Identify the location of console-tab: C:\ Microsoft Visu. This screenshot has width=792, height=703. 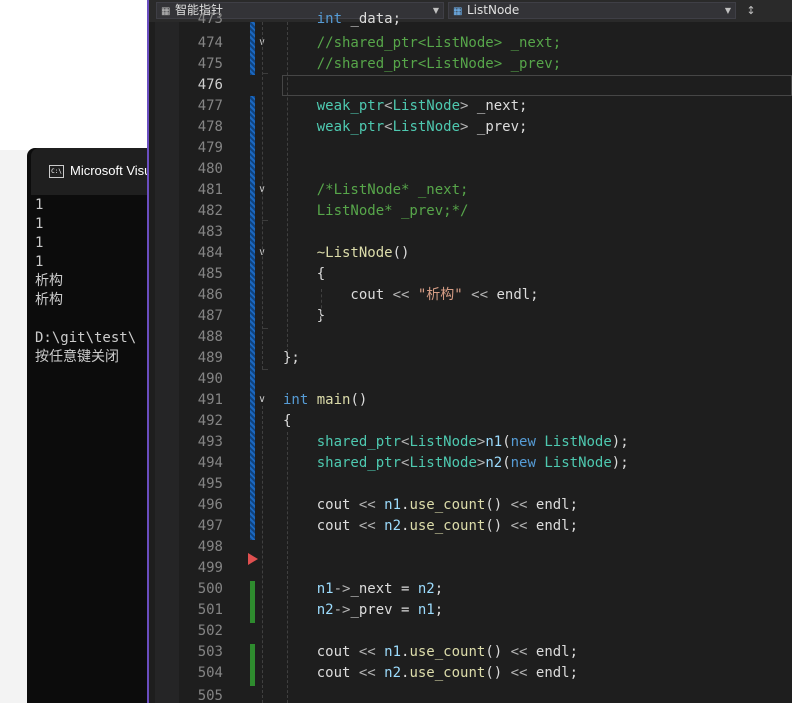
(94, 171).